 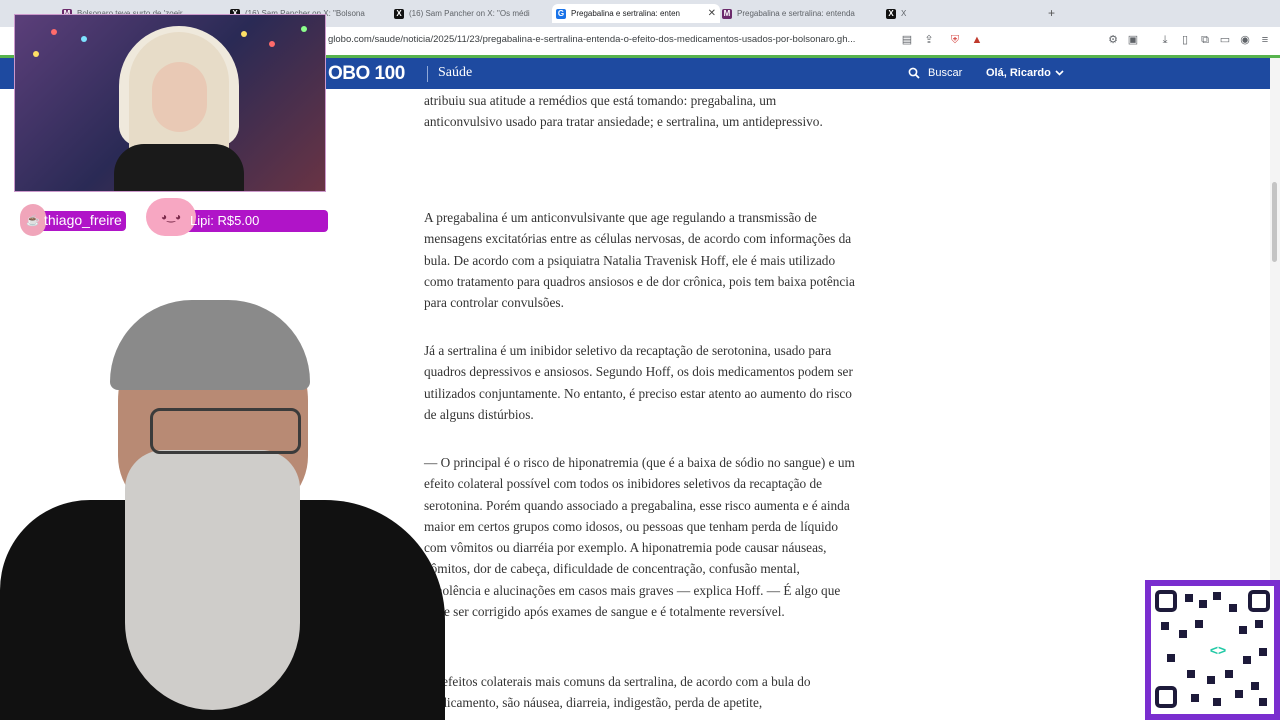 What do you see at coordinates (710, 13) in the screenshot?
I see `close-tab-icon: ✕` at bounding box center [710, 13].